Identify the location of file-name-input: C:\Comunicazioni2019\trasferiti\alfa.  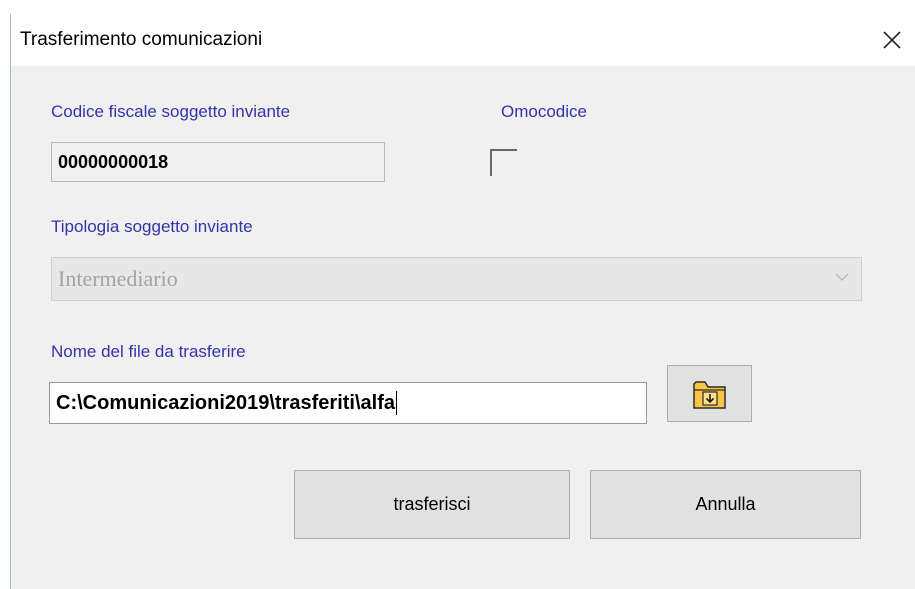
(348, 403).